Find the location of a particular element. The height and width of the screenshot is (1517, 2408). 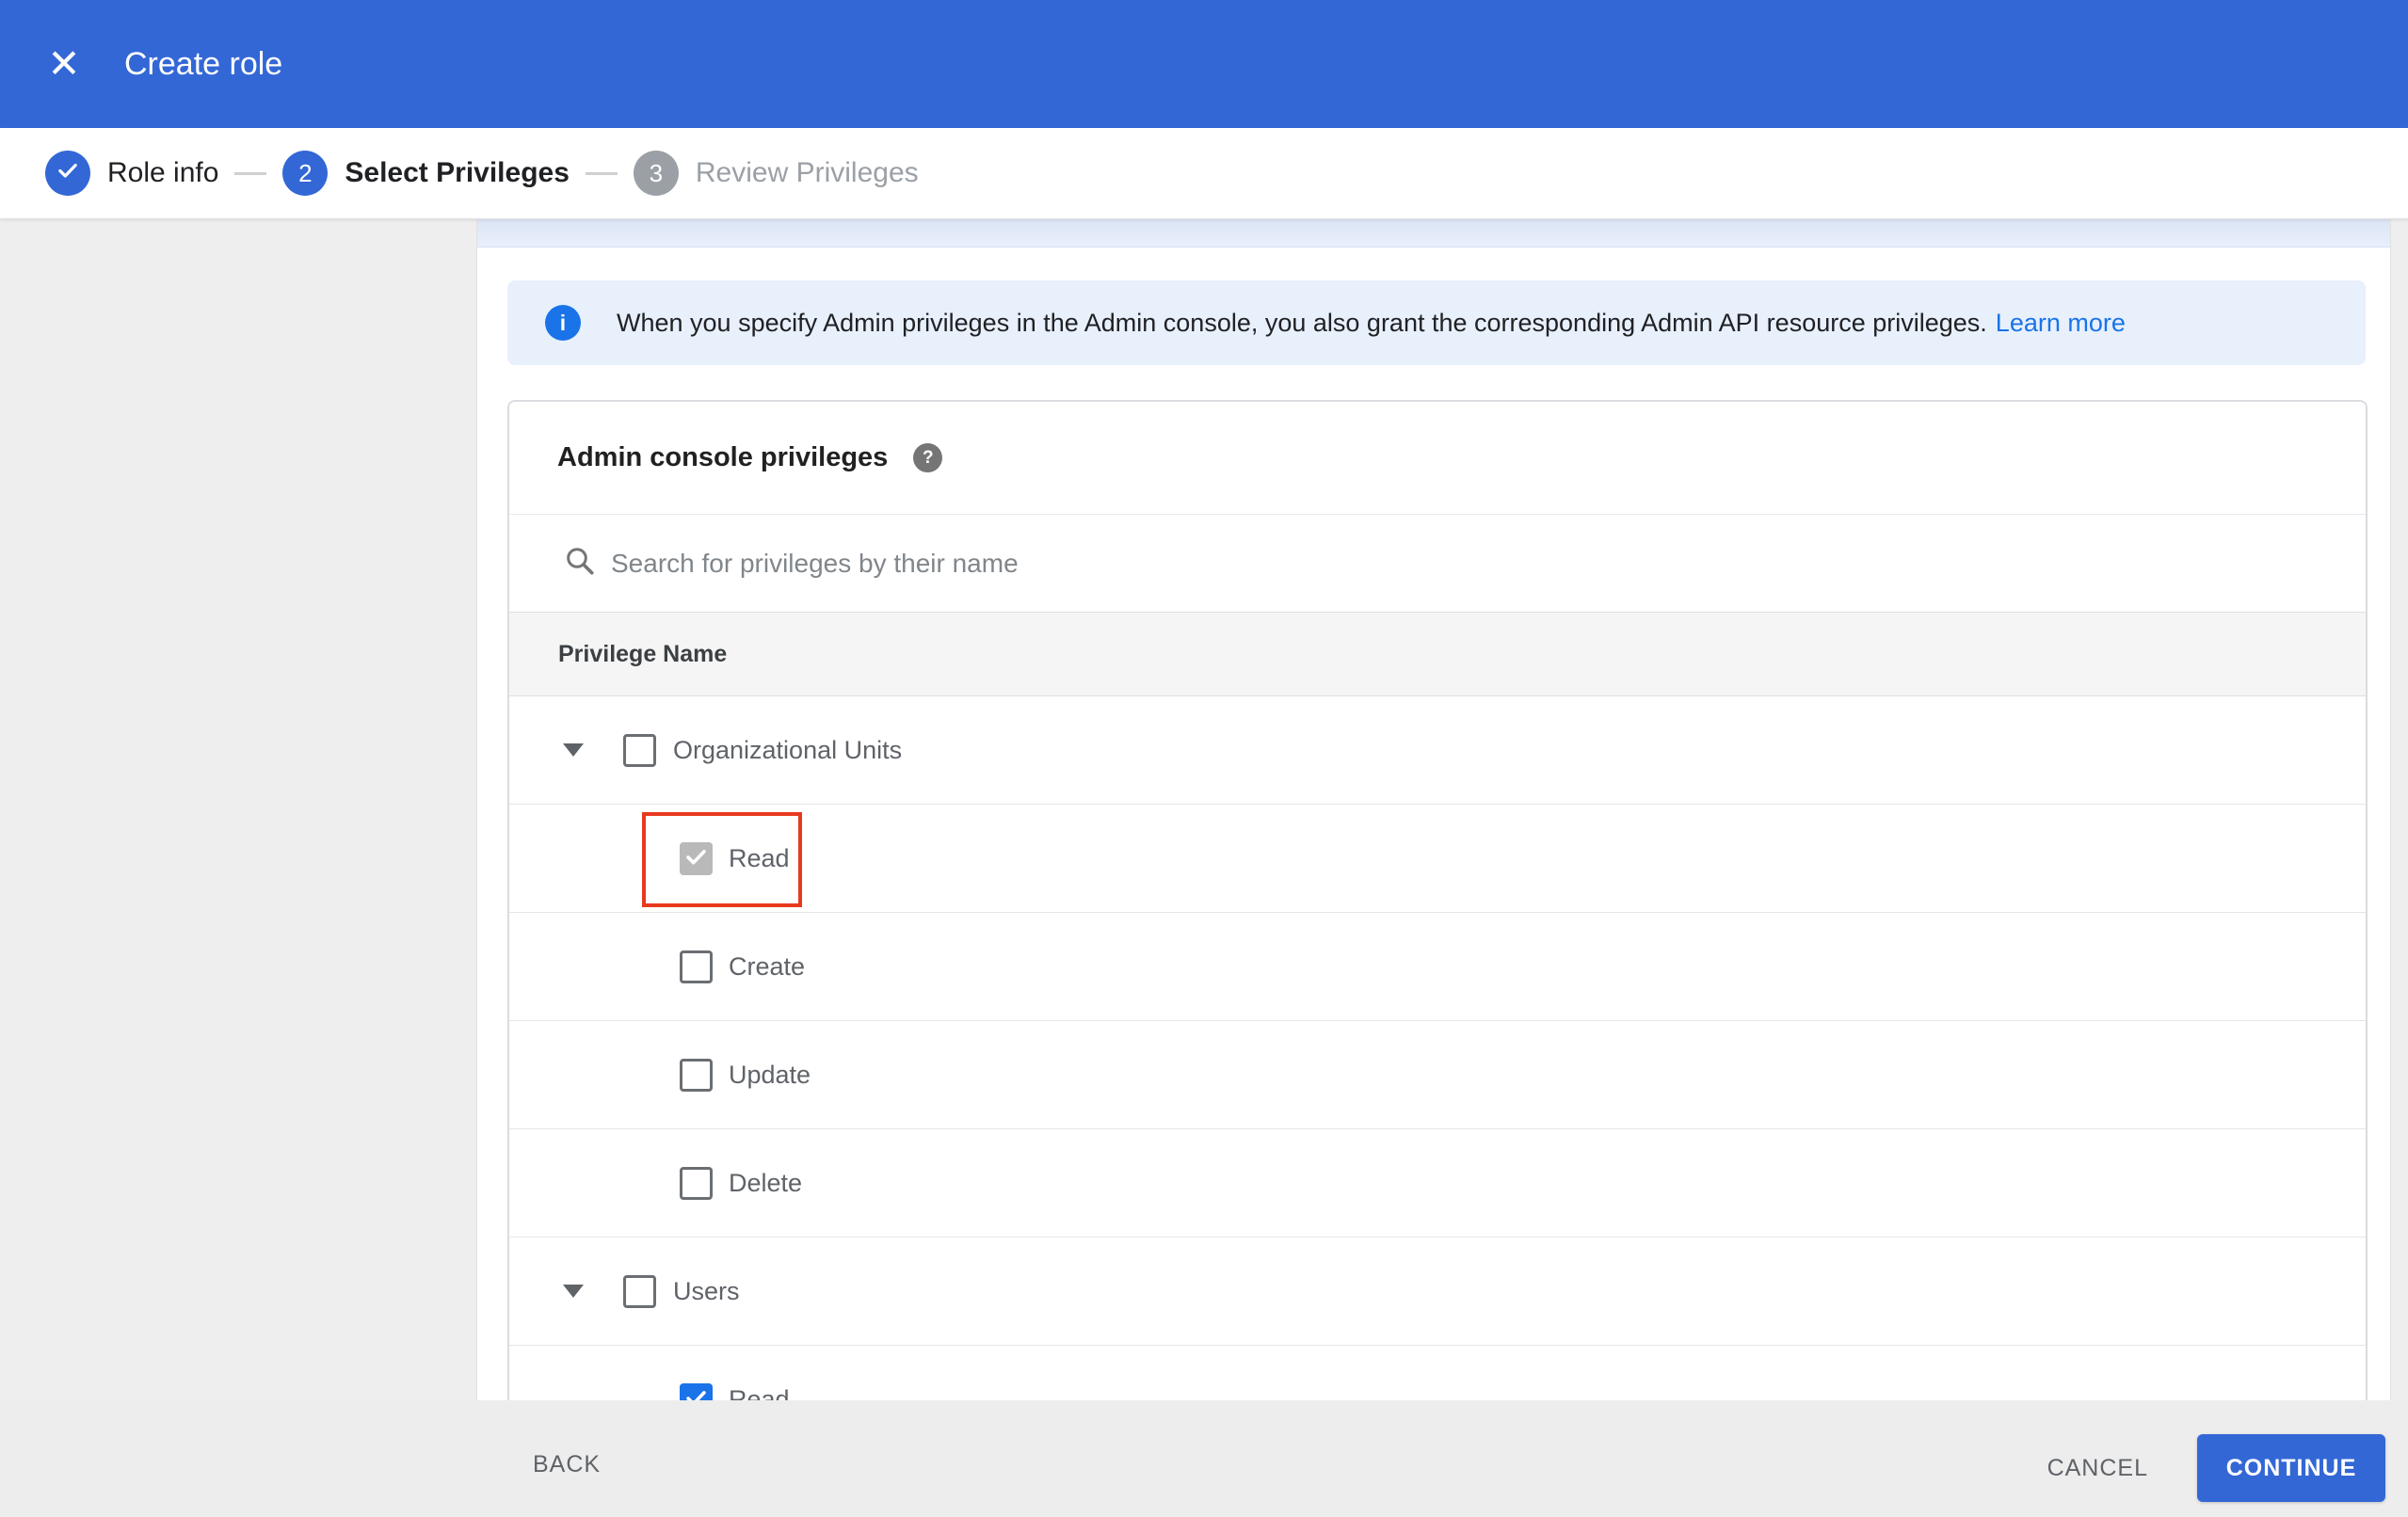

card-title-row: Admin console privileges ? is located at coordinates (1437, 458).